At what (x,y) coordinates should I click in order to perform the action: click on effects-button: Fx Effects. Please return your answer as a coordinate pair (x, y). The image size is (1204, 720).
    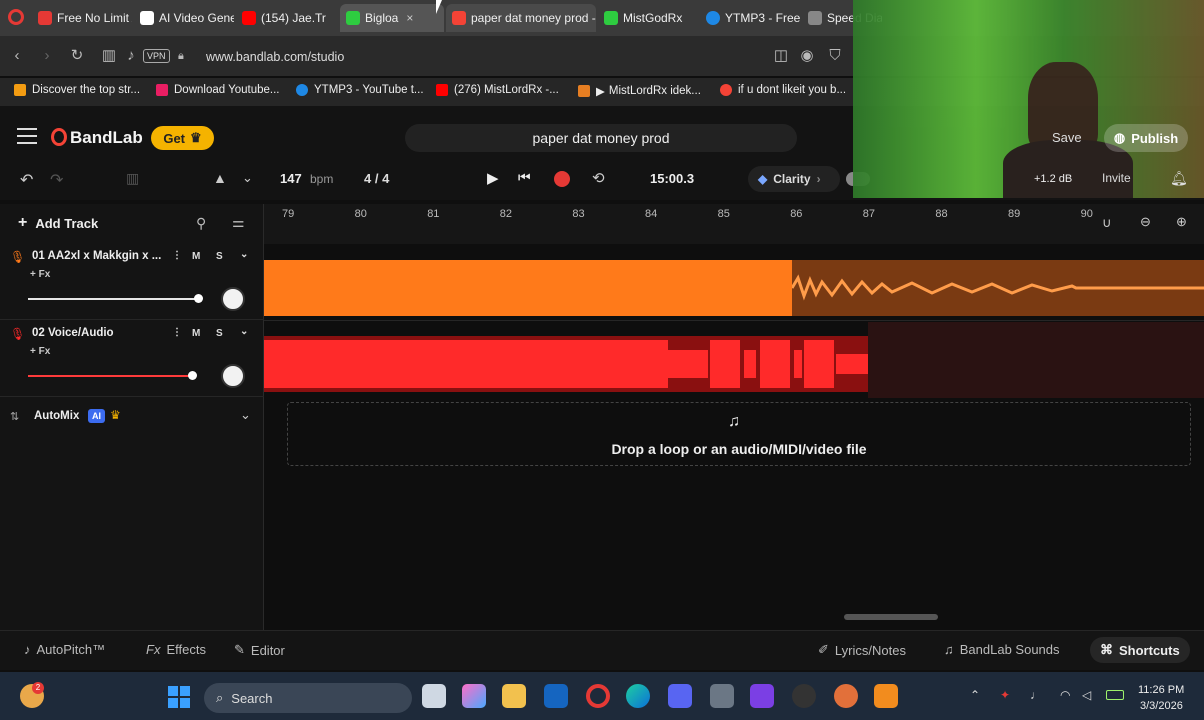
    Looking at the image, I should click on (176, 649).